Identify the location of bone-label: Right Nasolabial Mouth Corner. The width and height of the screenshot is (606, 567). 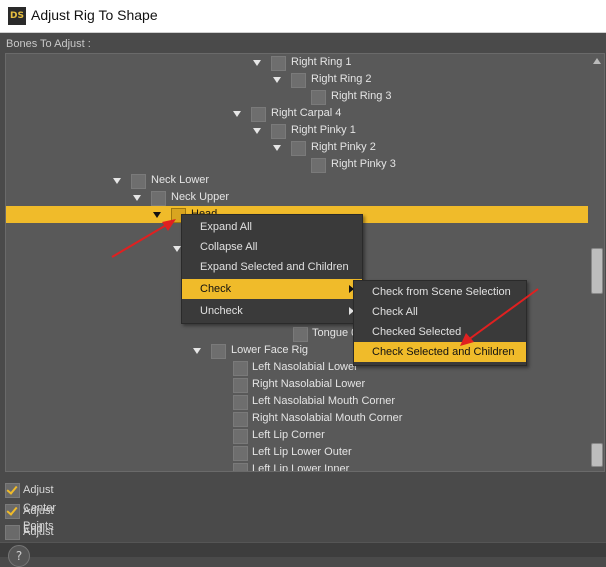
(327, 418).